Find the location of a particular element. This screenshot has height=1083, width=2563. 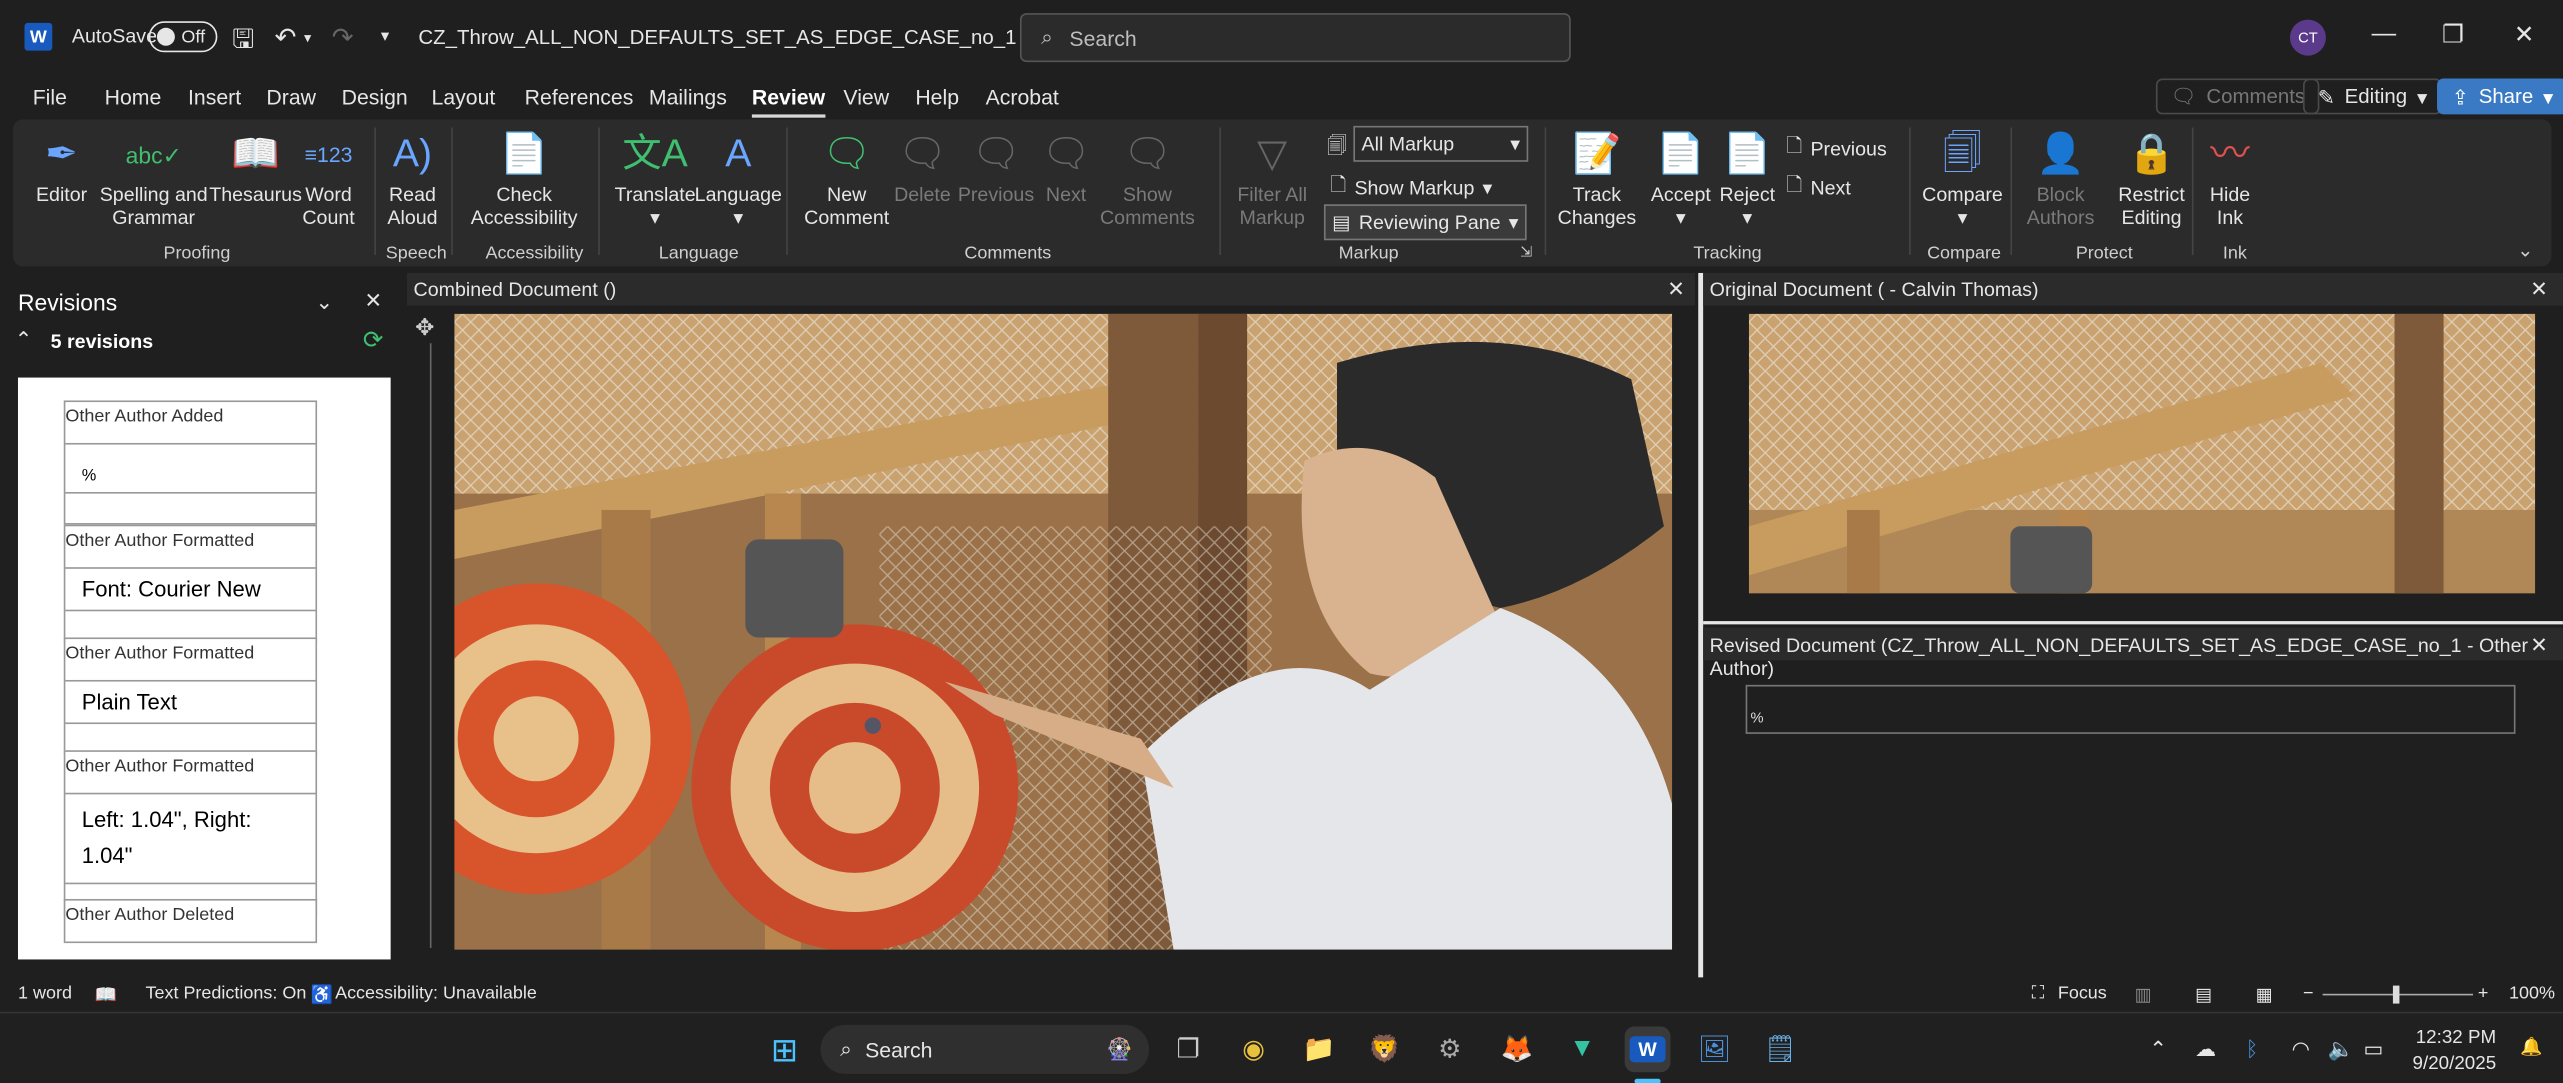

editing-button: ✎ Editing ▾ is located at coordinates (2372, 96).